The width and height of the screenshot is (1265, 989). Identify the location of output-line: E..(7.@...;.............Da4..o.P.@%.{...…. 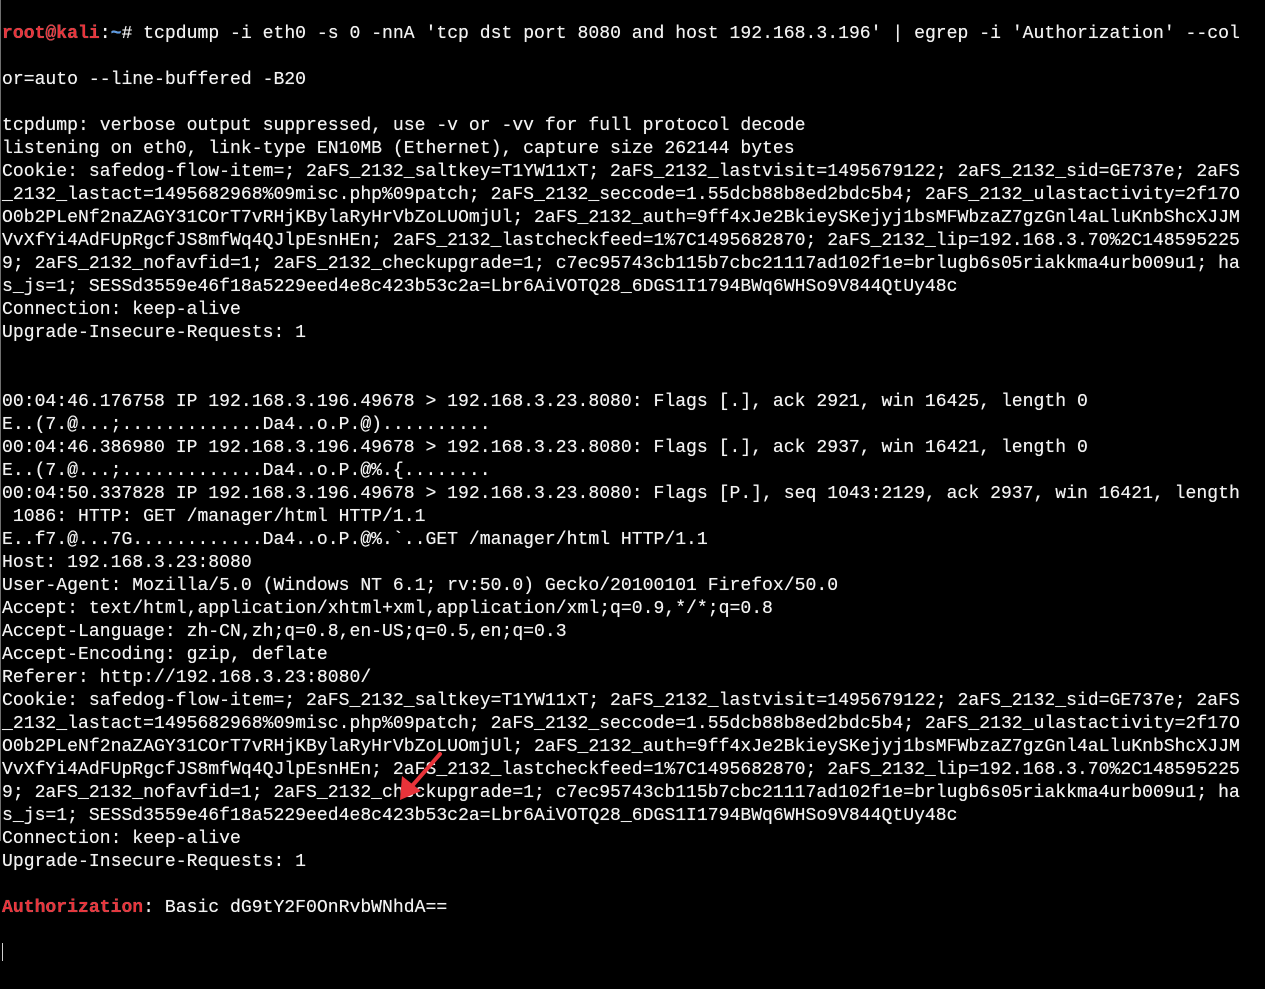
(246, 471).